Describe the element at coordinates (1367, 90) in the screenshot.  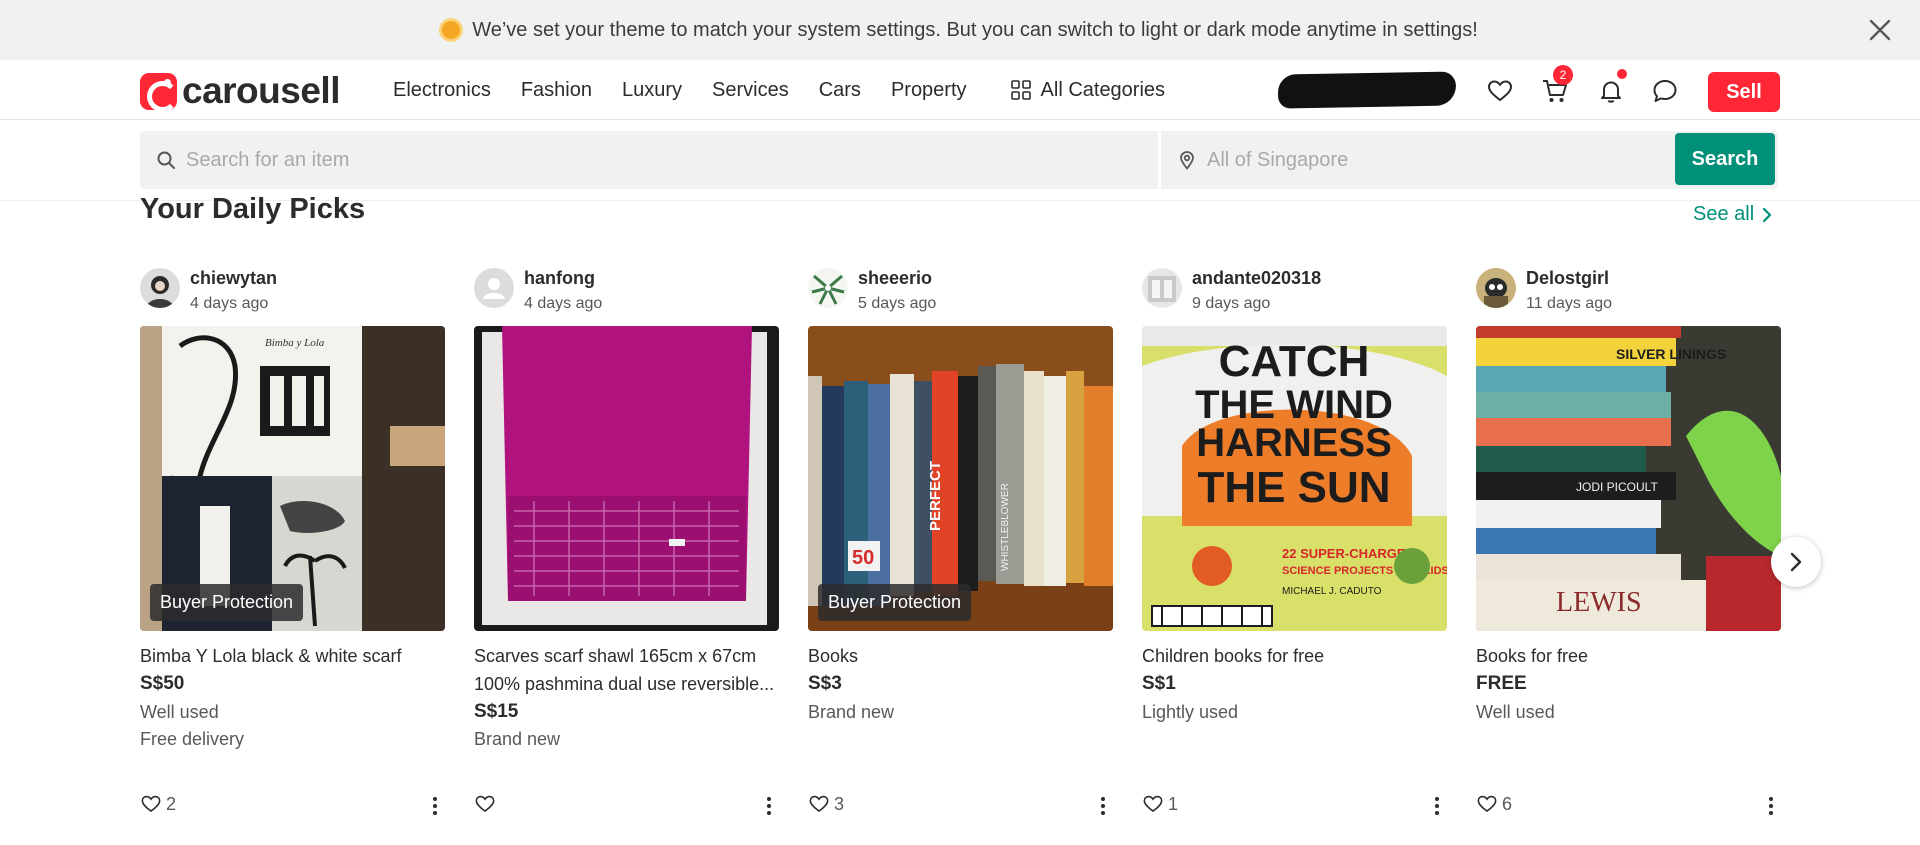
I see `redacted-username` at that location.